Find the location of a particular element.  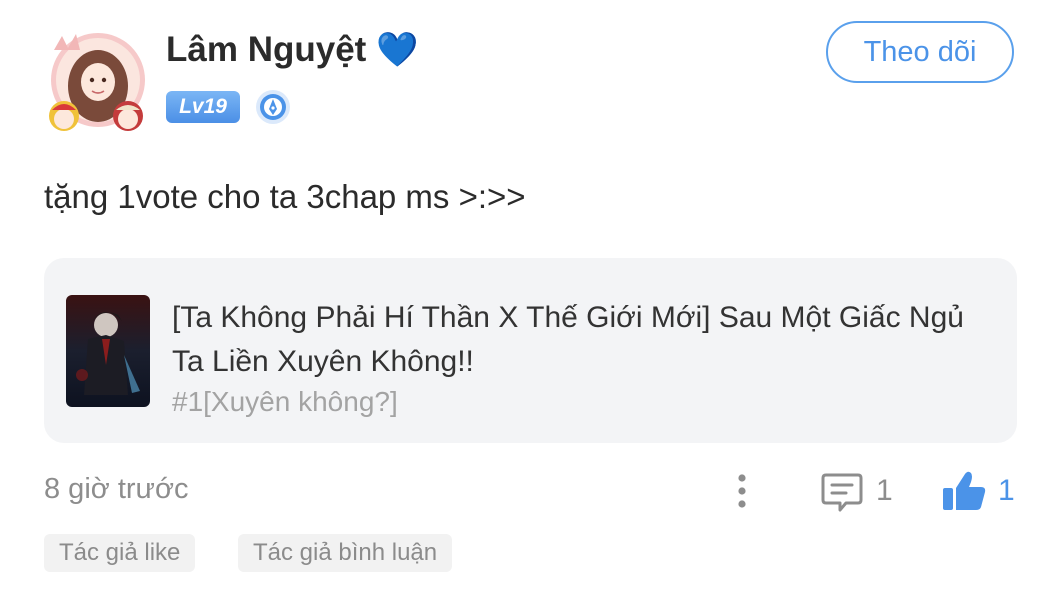

post-text: tặng 1vote cho ta 3chap ms >:>> is located at coordinates (285, 196).